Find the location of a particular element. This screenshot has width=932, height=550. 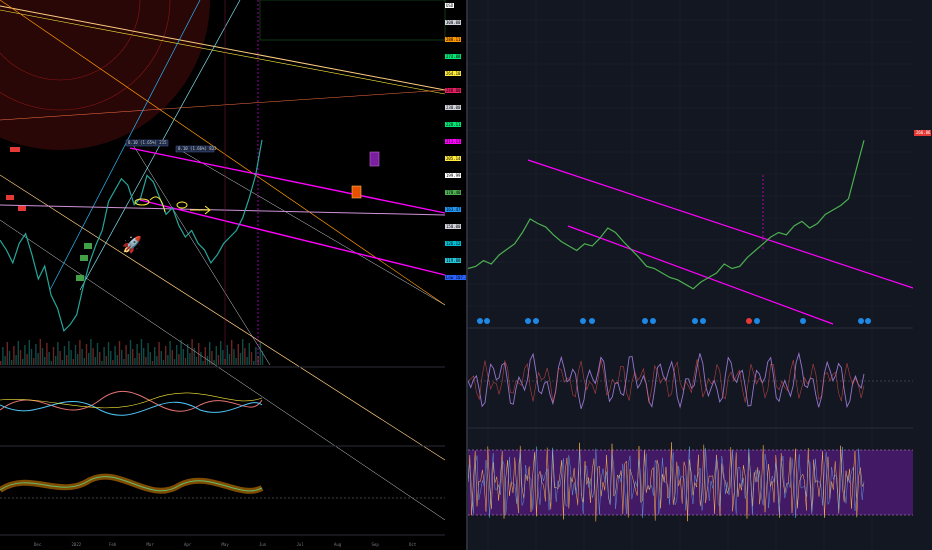

indicator1-line-blue is located at coordinates (131, 408).